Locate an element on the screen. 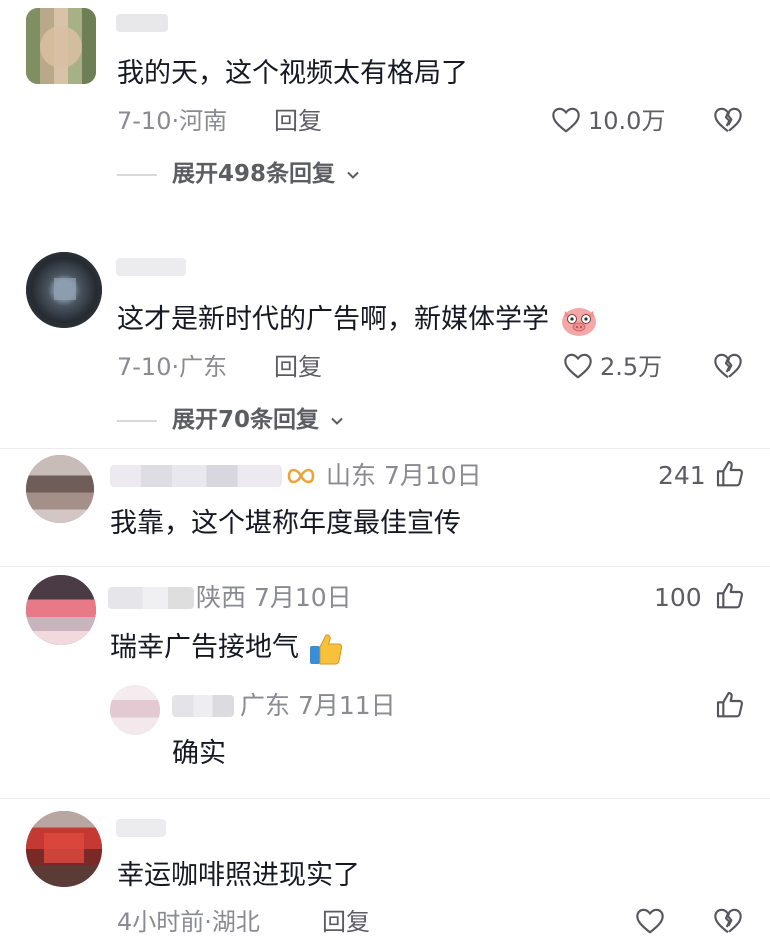 This screenshot has width=770, height=952. comment-text: 我靠，这个堪称年度最佳宣传 is located at coordinates (285, 523).